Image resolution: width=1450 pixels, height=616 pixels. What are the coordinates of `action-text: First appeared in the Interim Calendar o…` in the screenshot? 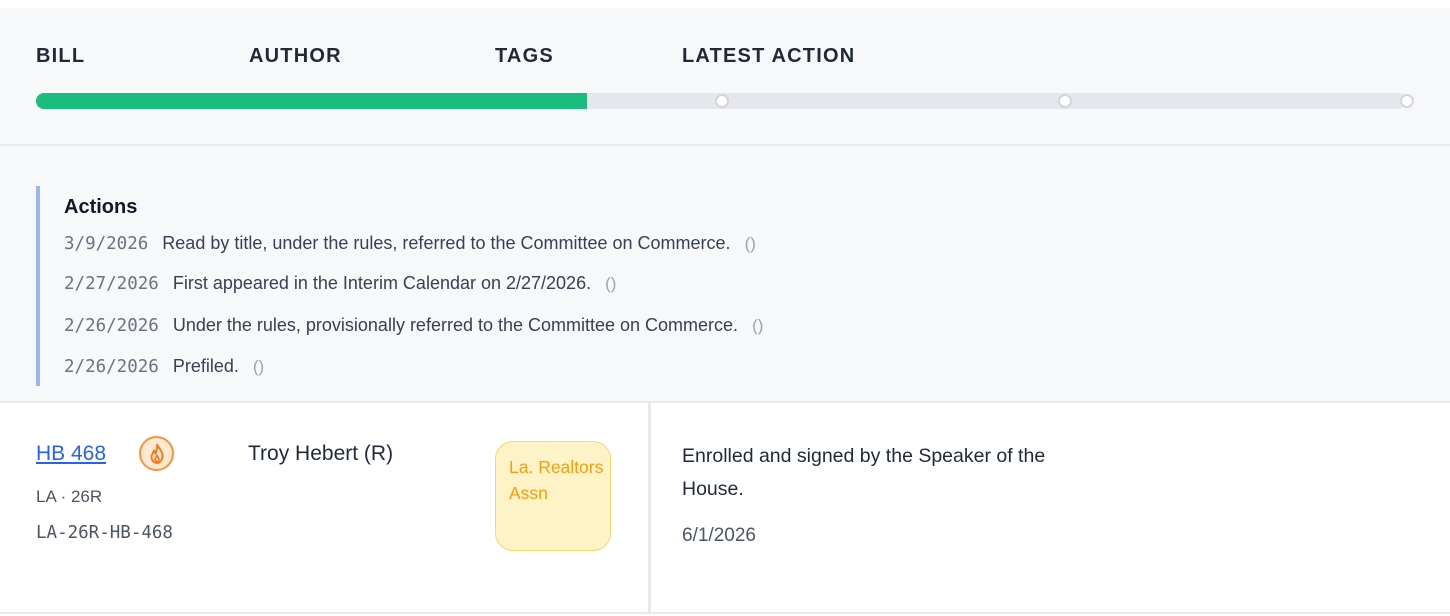 It's located at (382, 283).